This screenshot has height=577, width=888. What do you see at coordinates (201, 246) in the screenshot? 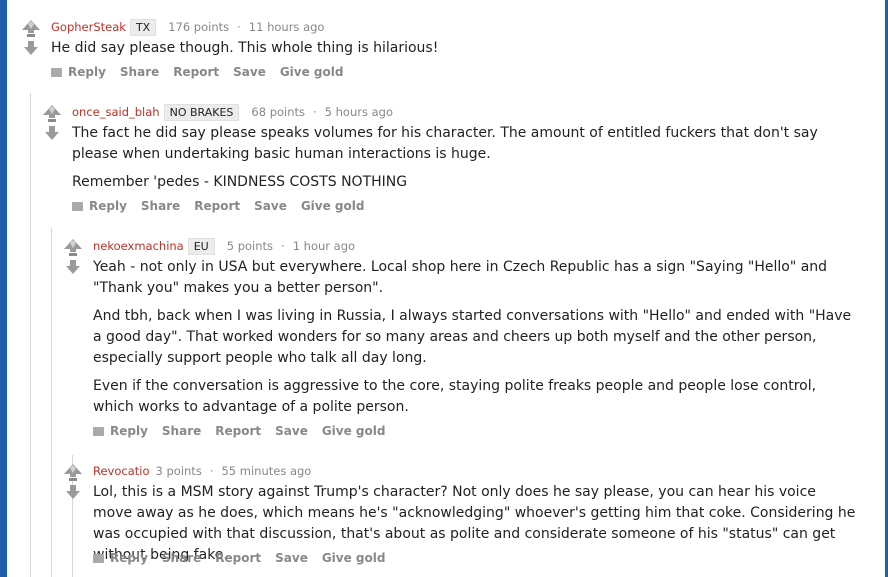
I see `user-flair: EU` at bounding box center [201, 246].